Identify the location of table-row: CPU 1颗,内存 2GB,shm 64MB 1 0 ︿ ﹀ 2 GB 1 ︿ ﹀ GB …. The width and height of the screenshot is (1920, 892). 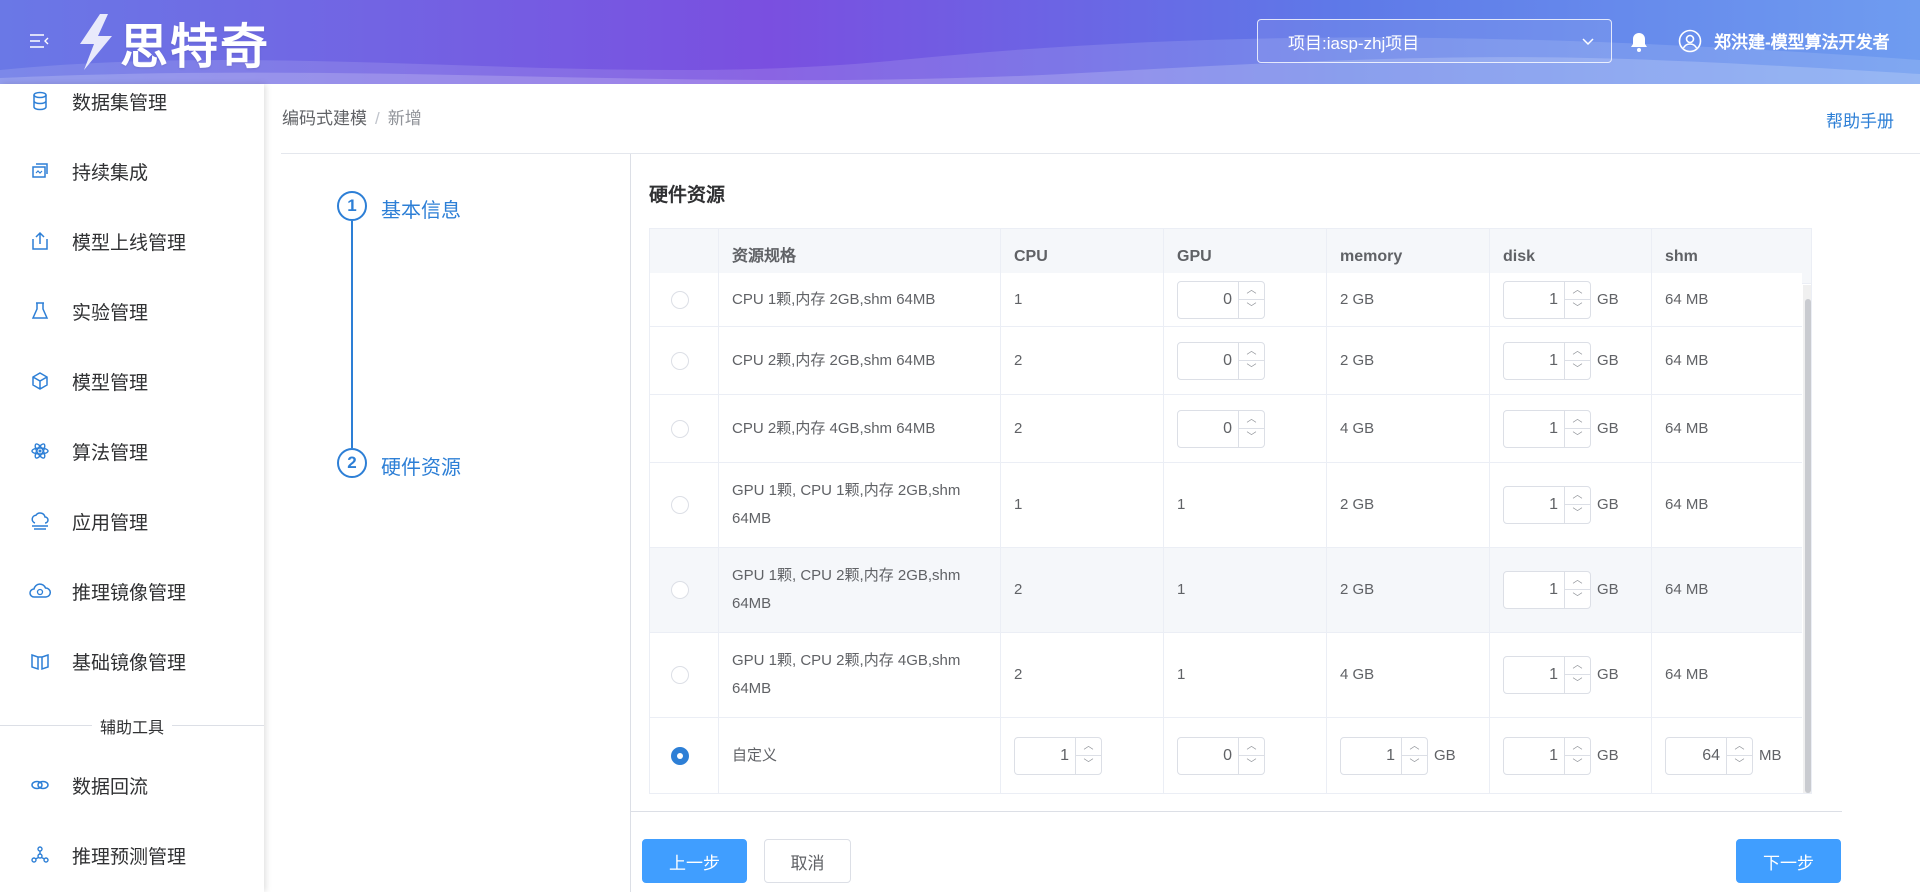
(1226, 300).